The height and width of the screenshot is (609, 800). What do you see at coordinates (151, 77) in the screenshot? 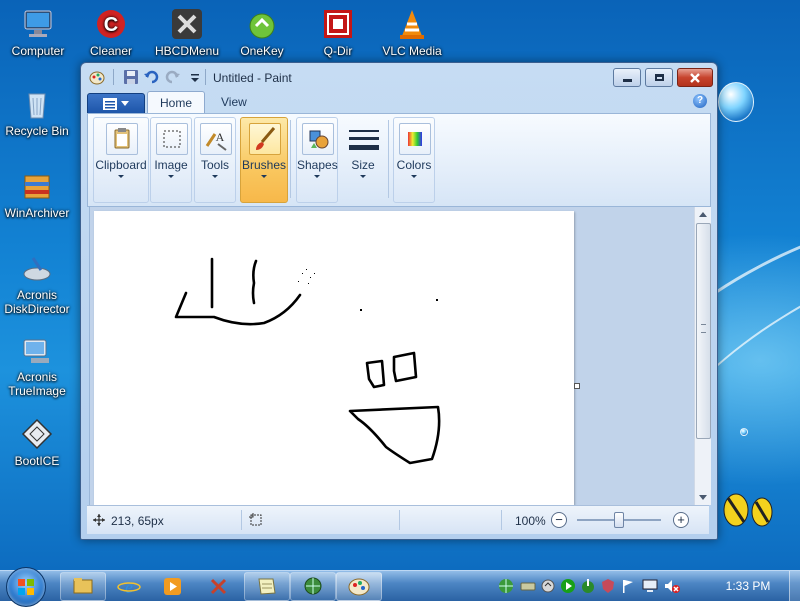
I see `undo-icon` at bounding box center [151, 77].